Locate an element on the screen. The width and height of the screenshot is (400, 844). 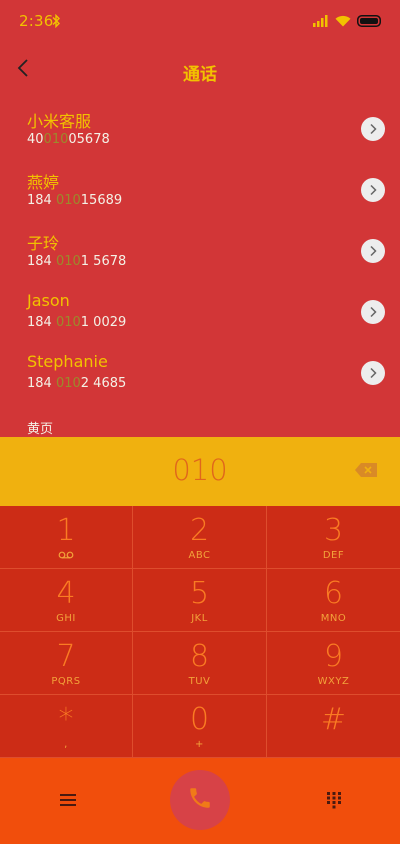
key-9: 9 WXYZ is located at coordinates (333, 663).